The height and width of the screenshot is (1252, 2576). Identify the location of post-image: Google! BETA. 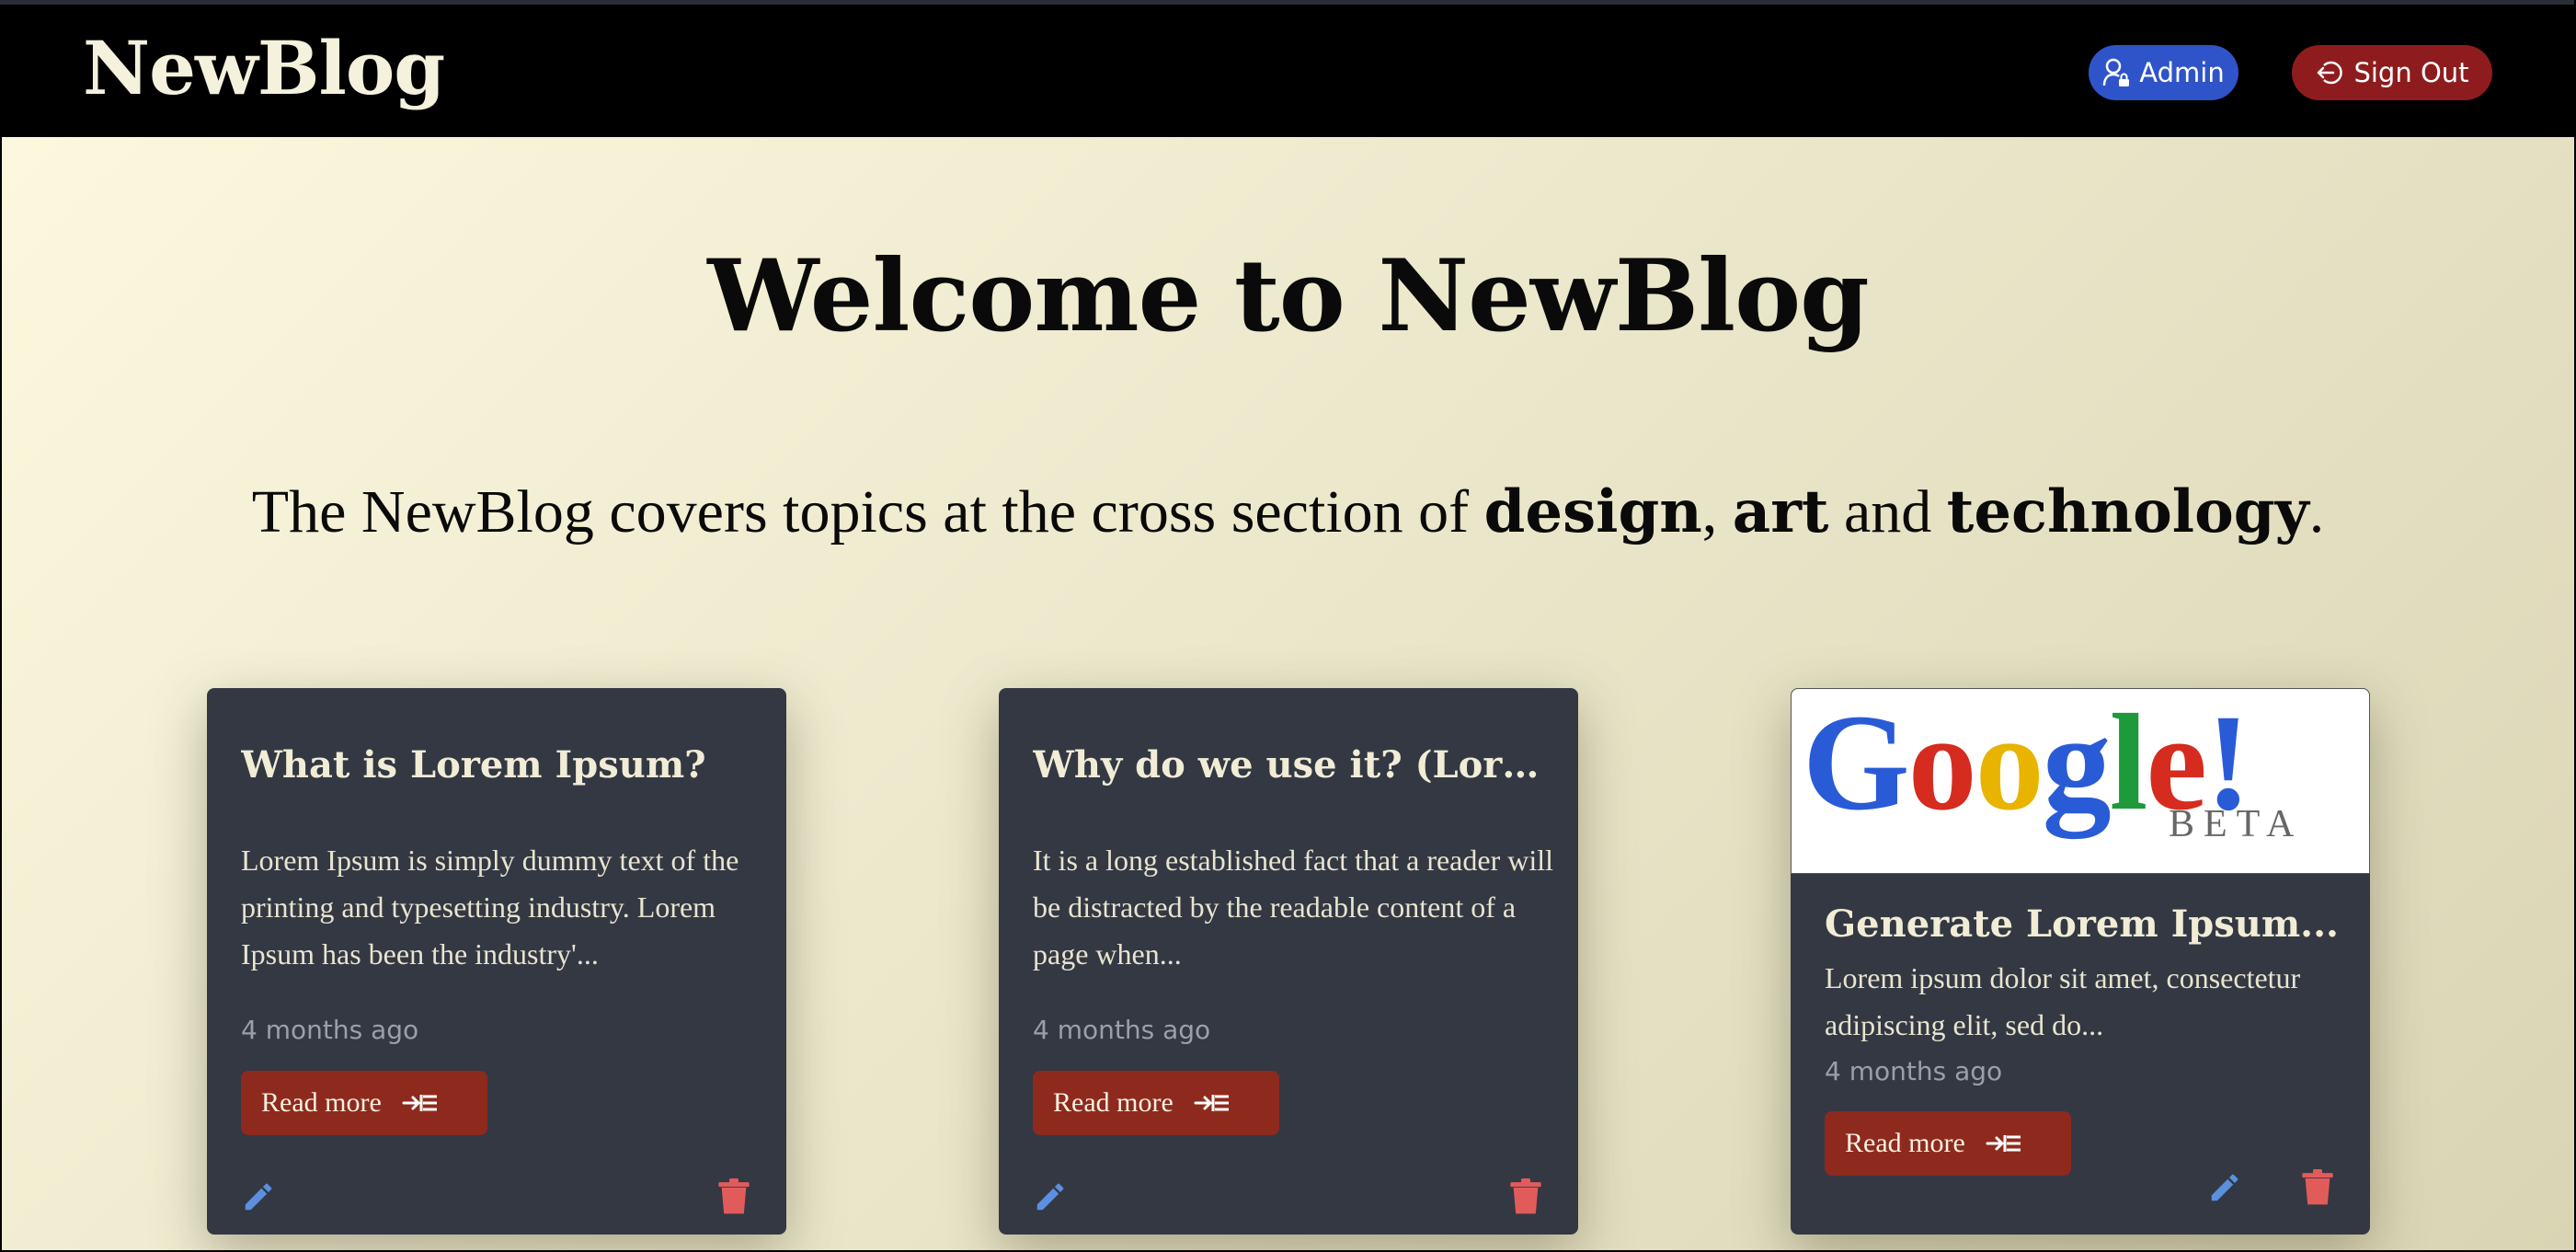
(2081, 781).